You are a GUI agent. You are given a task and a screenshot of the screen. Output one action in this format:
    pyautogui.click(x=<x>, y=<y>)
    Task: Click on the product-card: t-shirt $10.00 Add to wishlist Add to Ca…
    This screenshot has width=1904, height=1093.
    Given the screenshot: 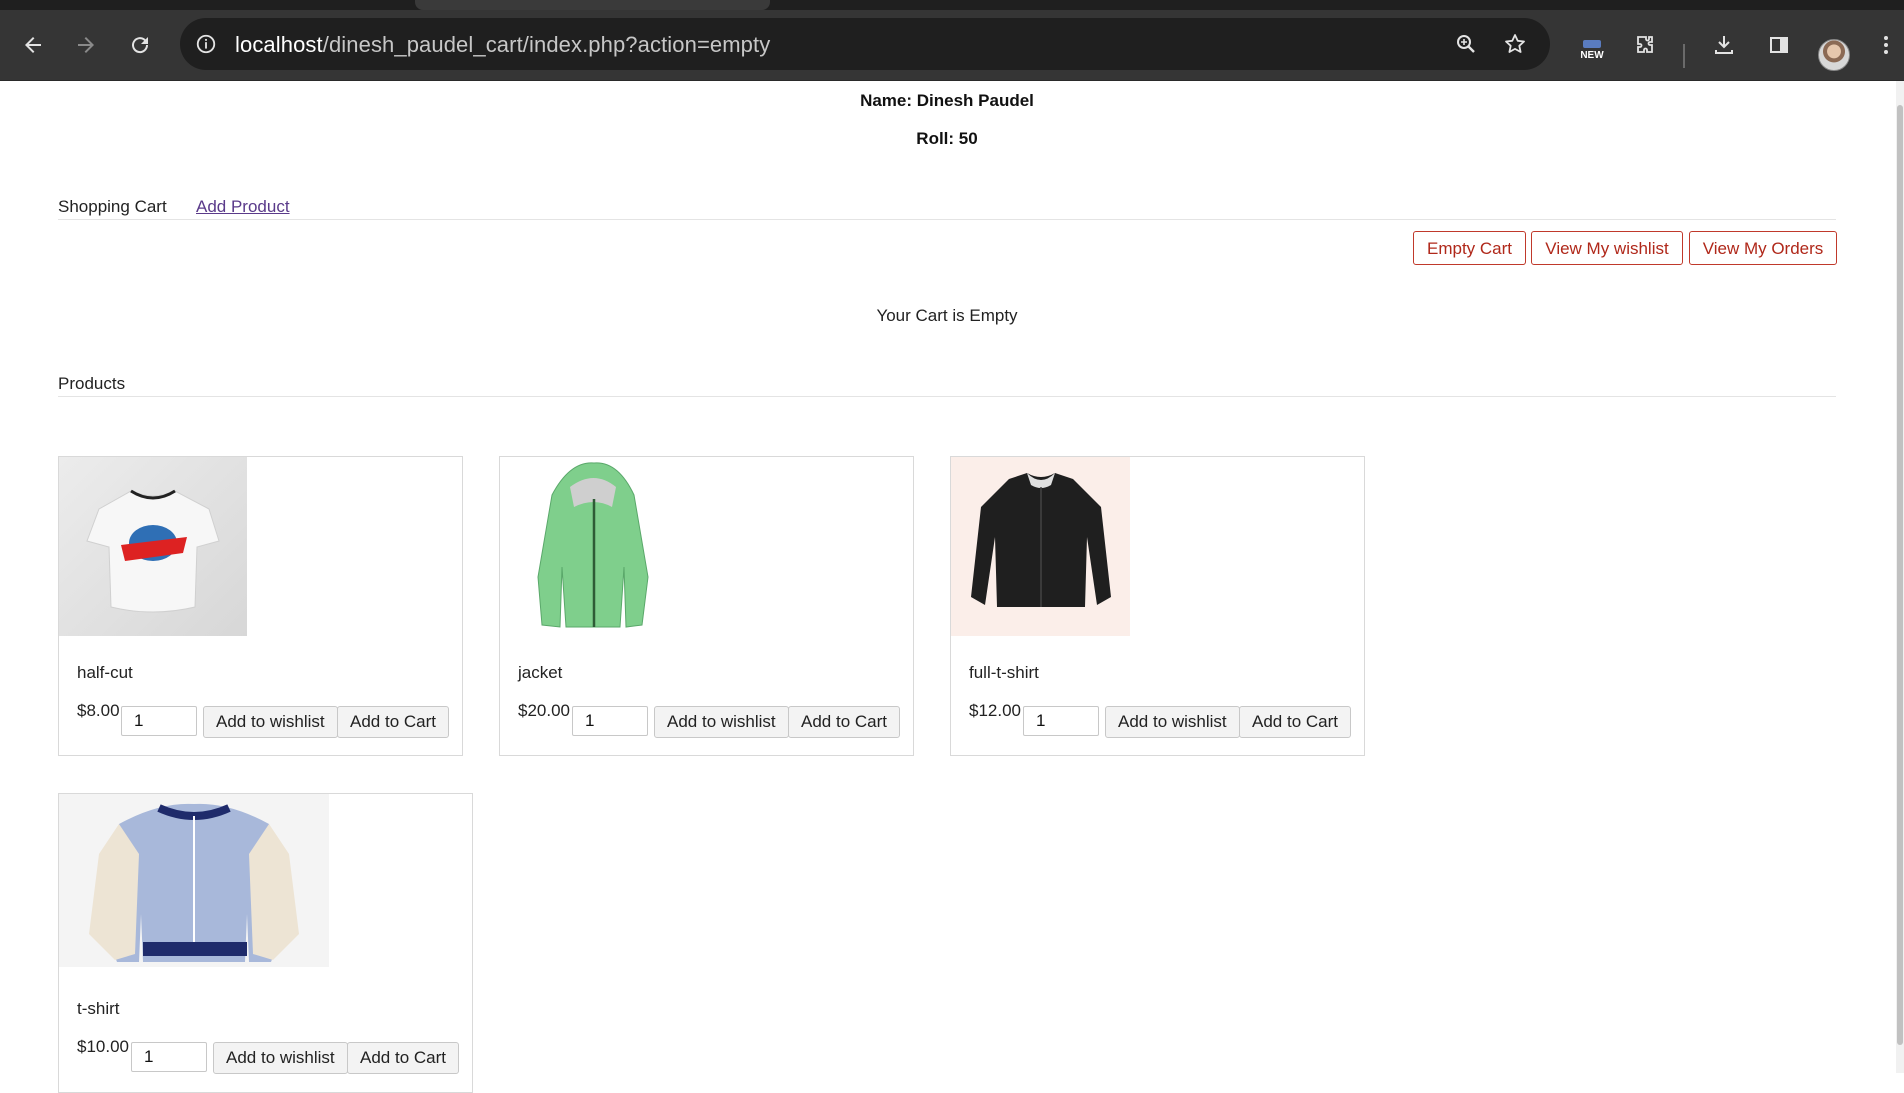 What is the action you would take?
    pyautogui.click(x=265, y=943)
    